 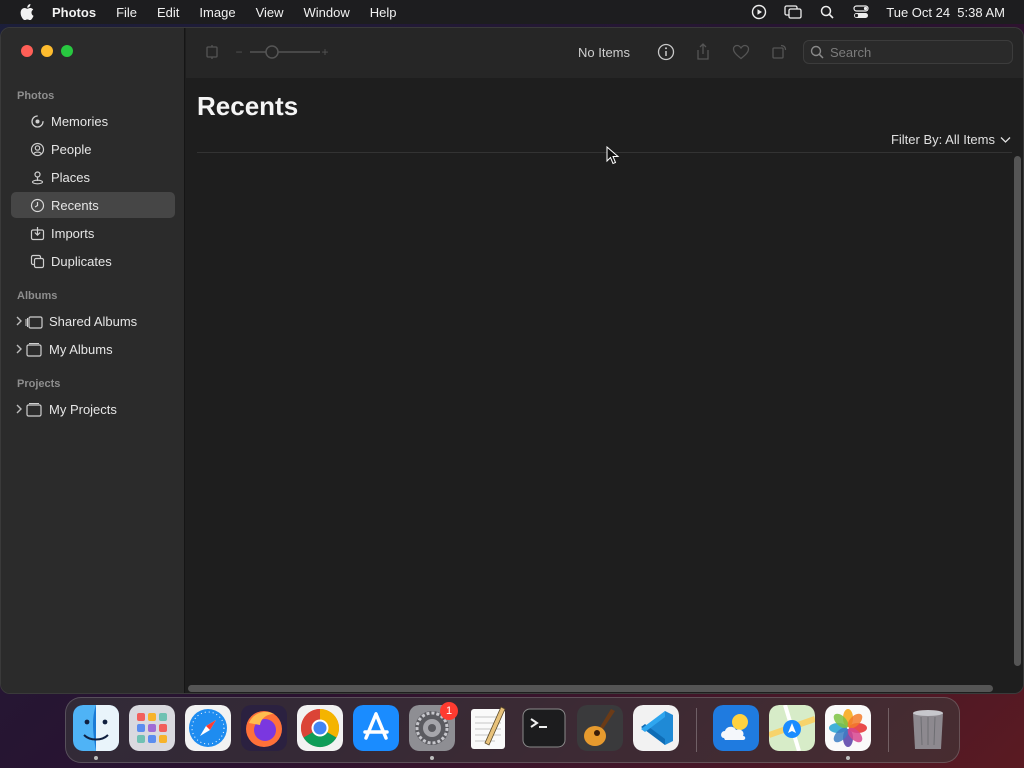 I want to click on terminal-icon, so click(x=544, y=728).